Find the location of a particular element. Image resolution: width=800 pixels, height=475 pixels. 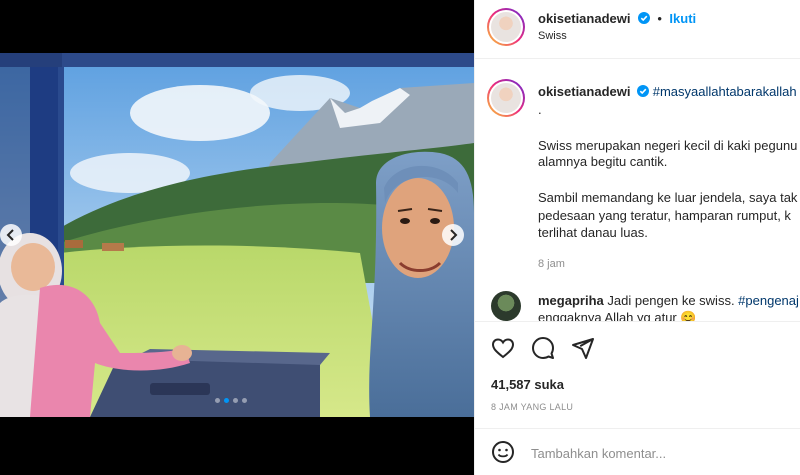

comment-text: Jadi pengen ke swiss. is located at coordinates (673, 300).